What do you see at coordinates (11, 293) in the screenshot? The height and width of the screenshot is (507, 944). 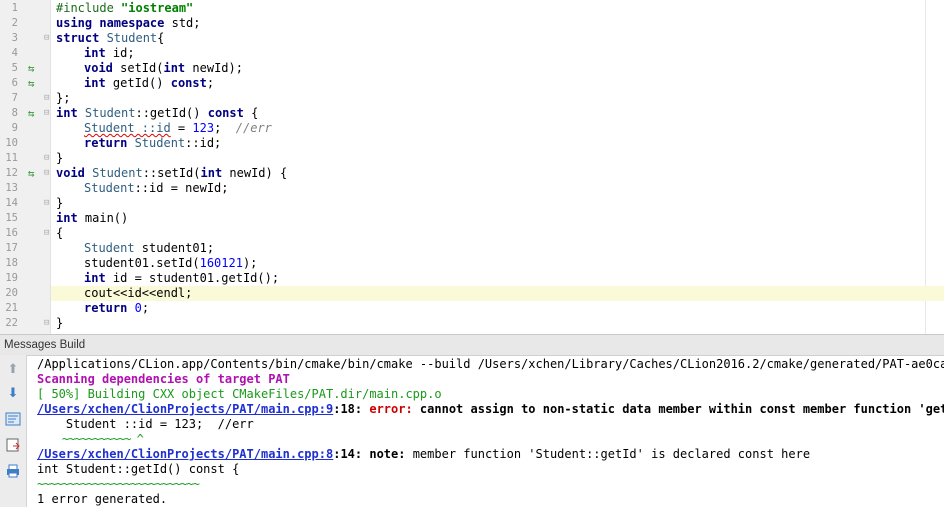 I see `line-number: 20` at bounding box center [11, 293].